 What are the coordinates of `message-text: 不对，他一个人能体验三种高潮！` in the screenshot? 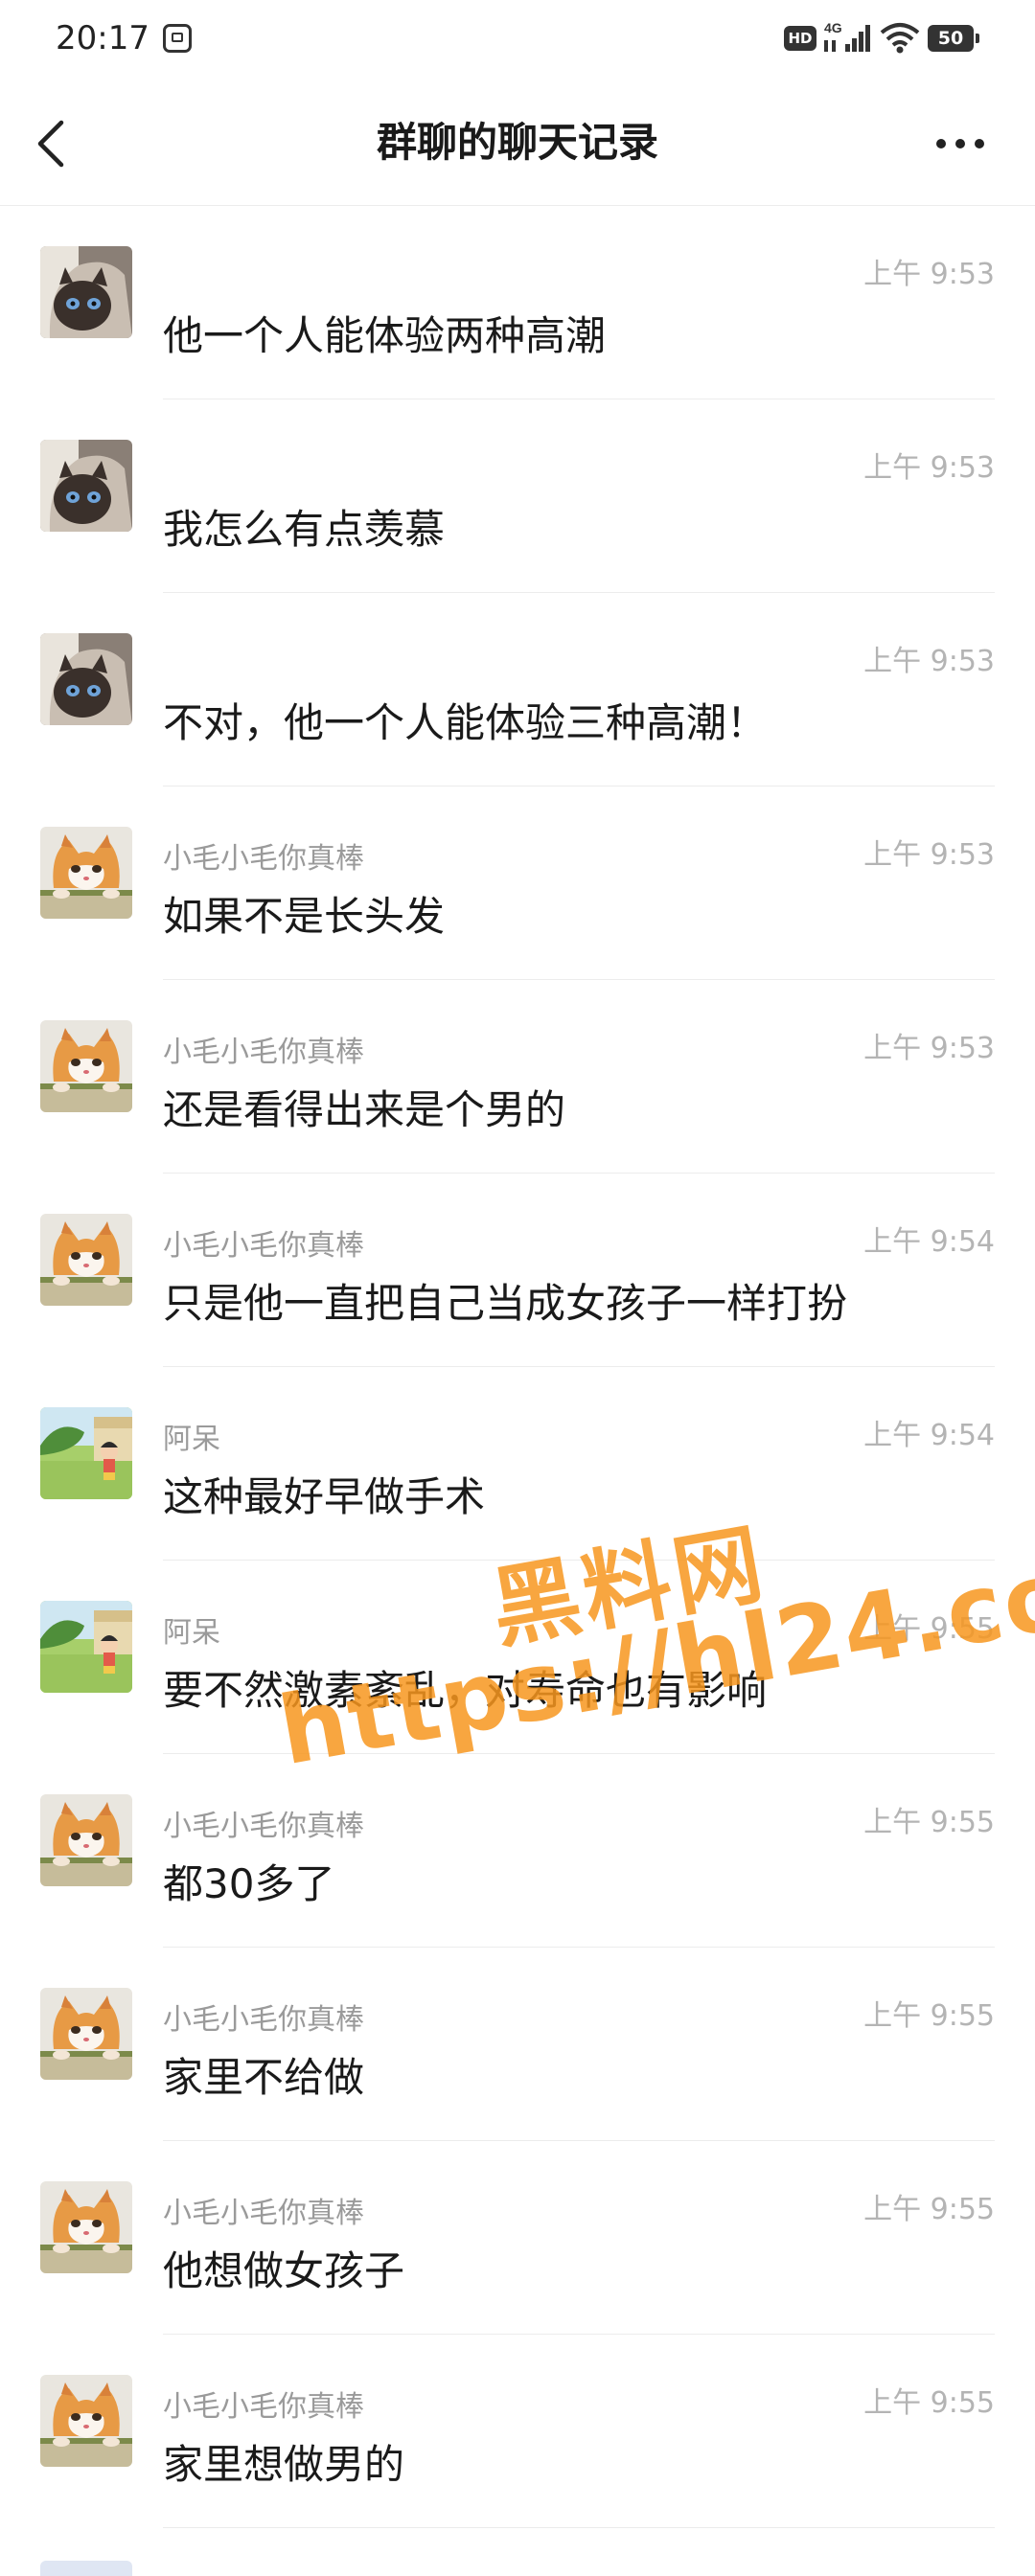 It's located at (466, 723).